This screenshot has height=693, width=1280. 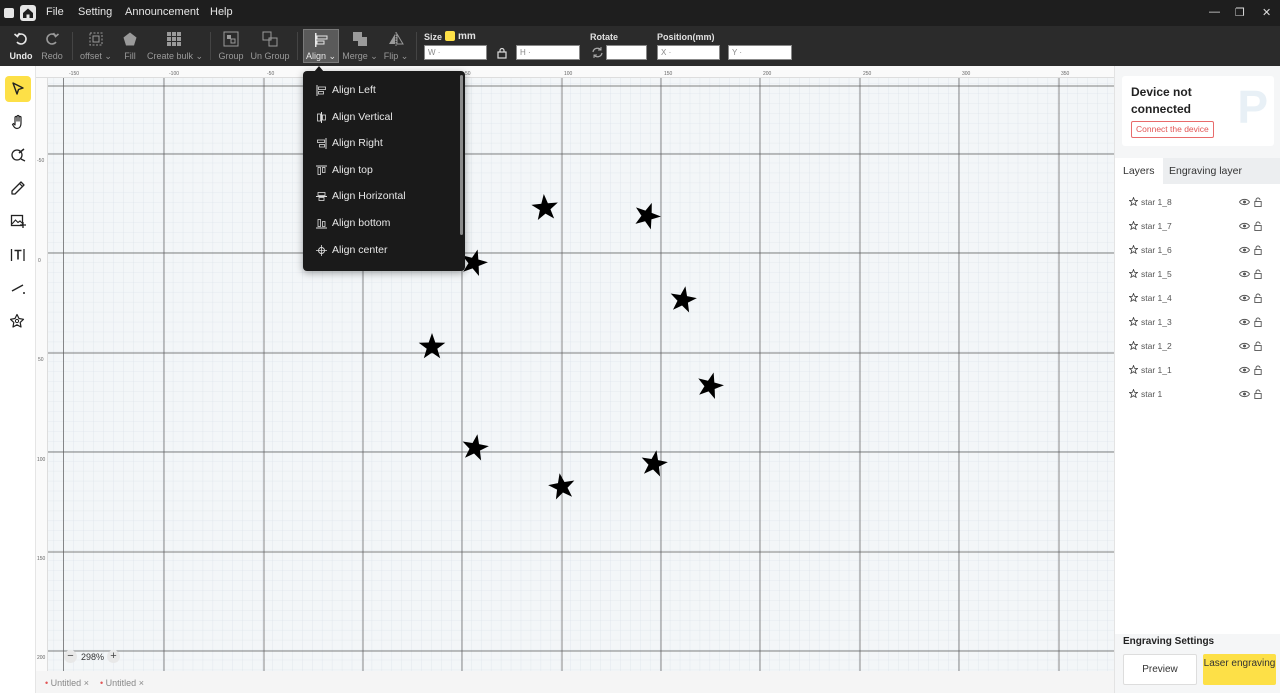 What do you see at coordinates (42, 374) in the screenshot?
I see `ruler-left: -50 0 50 100 150 200` at bounding box center [42, 374].